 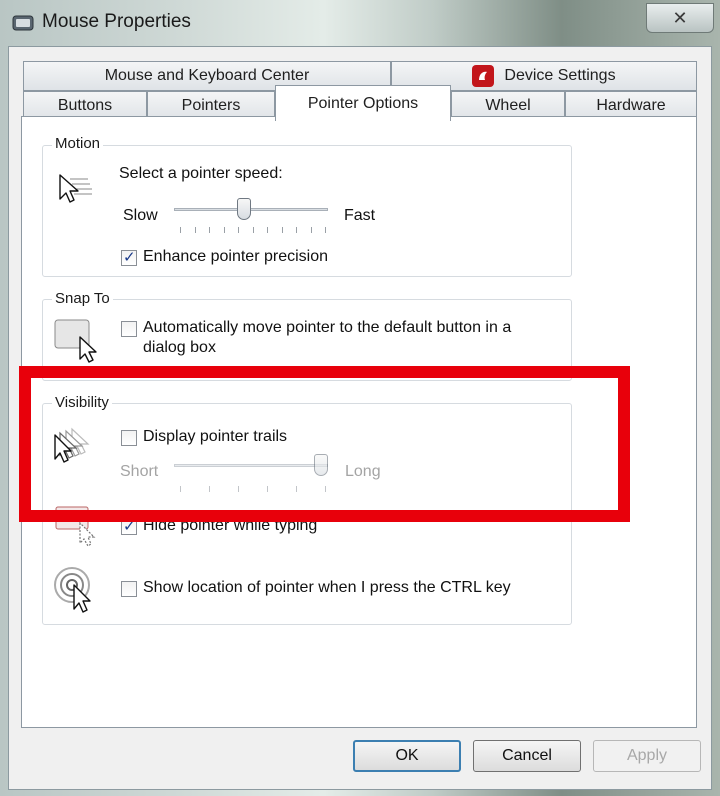 What do you see at coordinates (207, 75) in the screenshot?
I see `tab-label: Mouse and Keyboard Center` at bounding box center [207, 75].